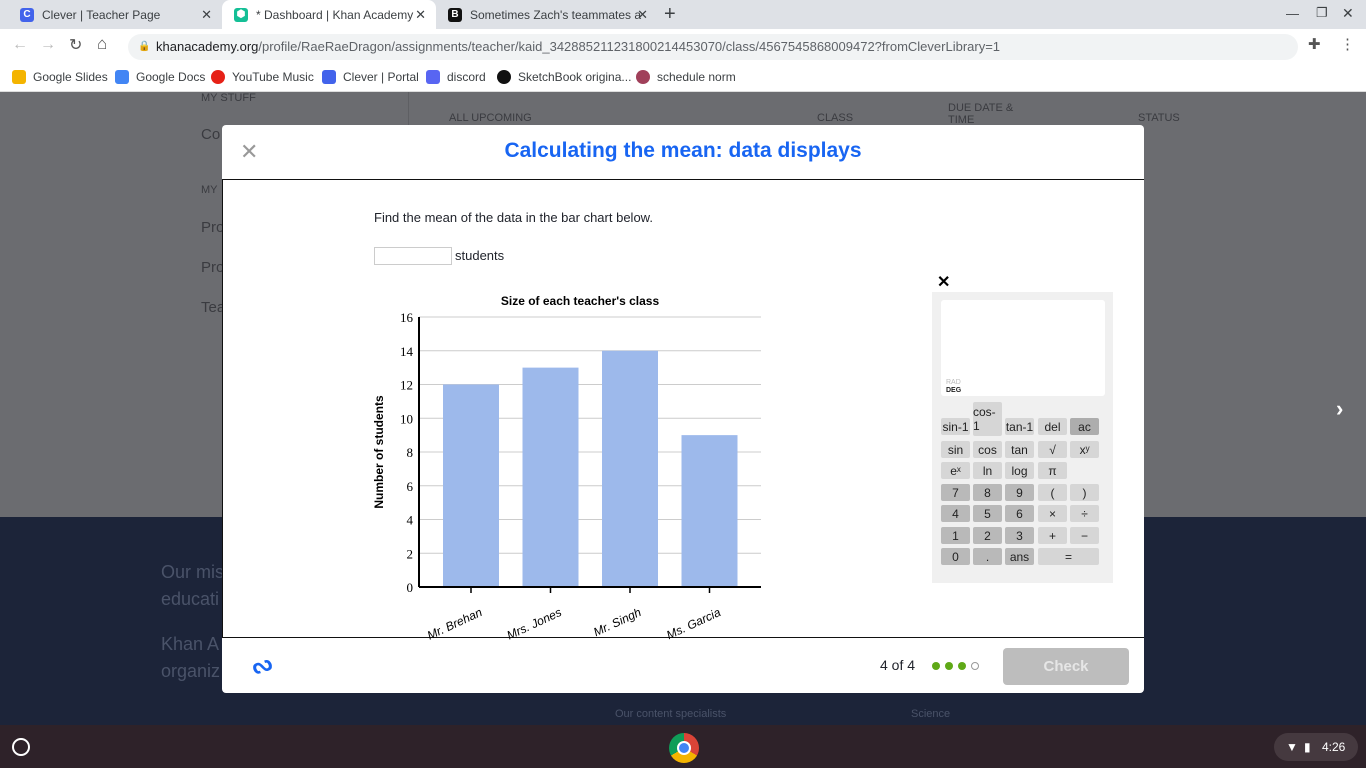  Describe the element at coordinates (480, 255) in the screenshot. I see `answer-unit: students` at that location.